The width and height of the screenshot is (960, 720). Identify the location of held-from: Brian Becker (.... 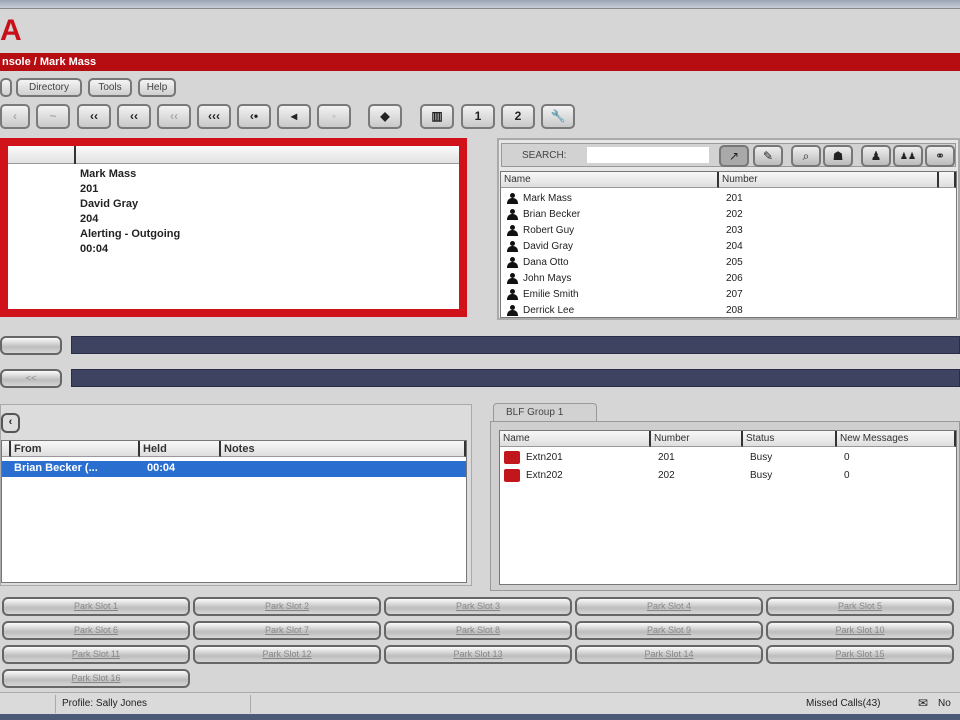
(56, 468).